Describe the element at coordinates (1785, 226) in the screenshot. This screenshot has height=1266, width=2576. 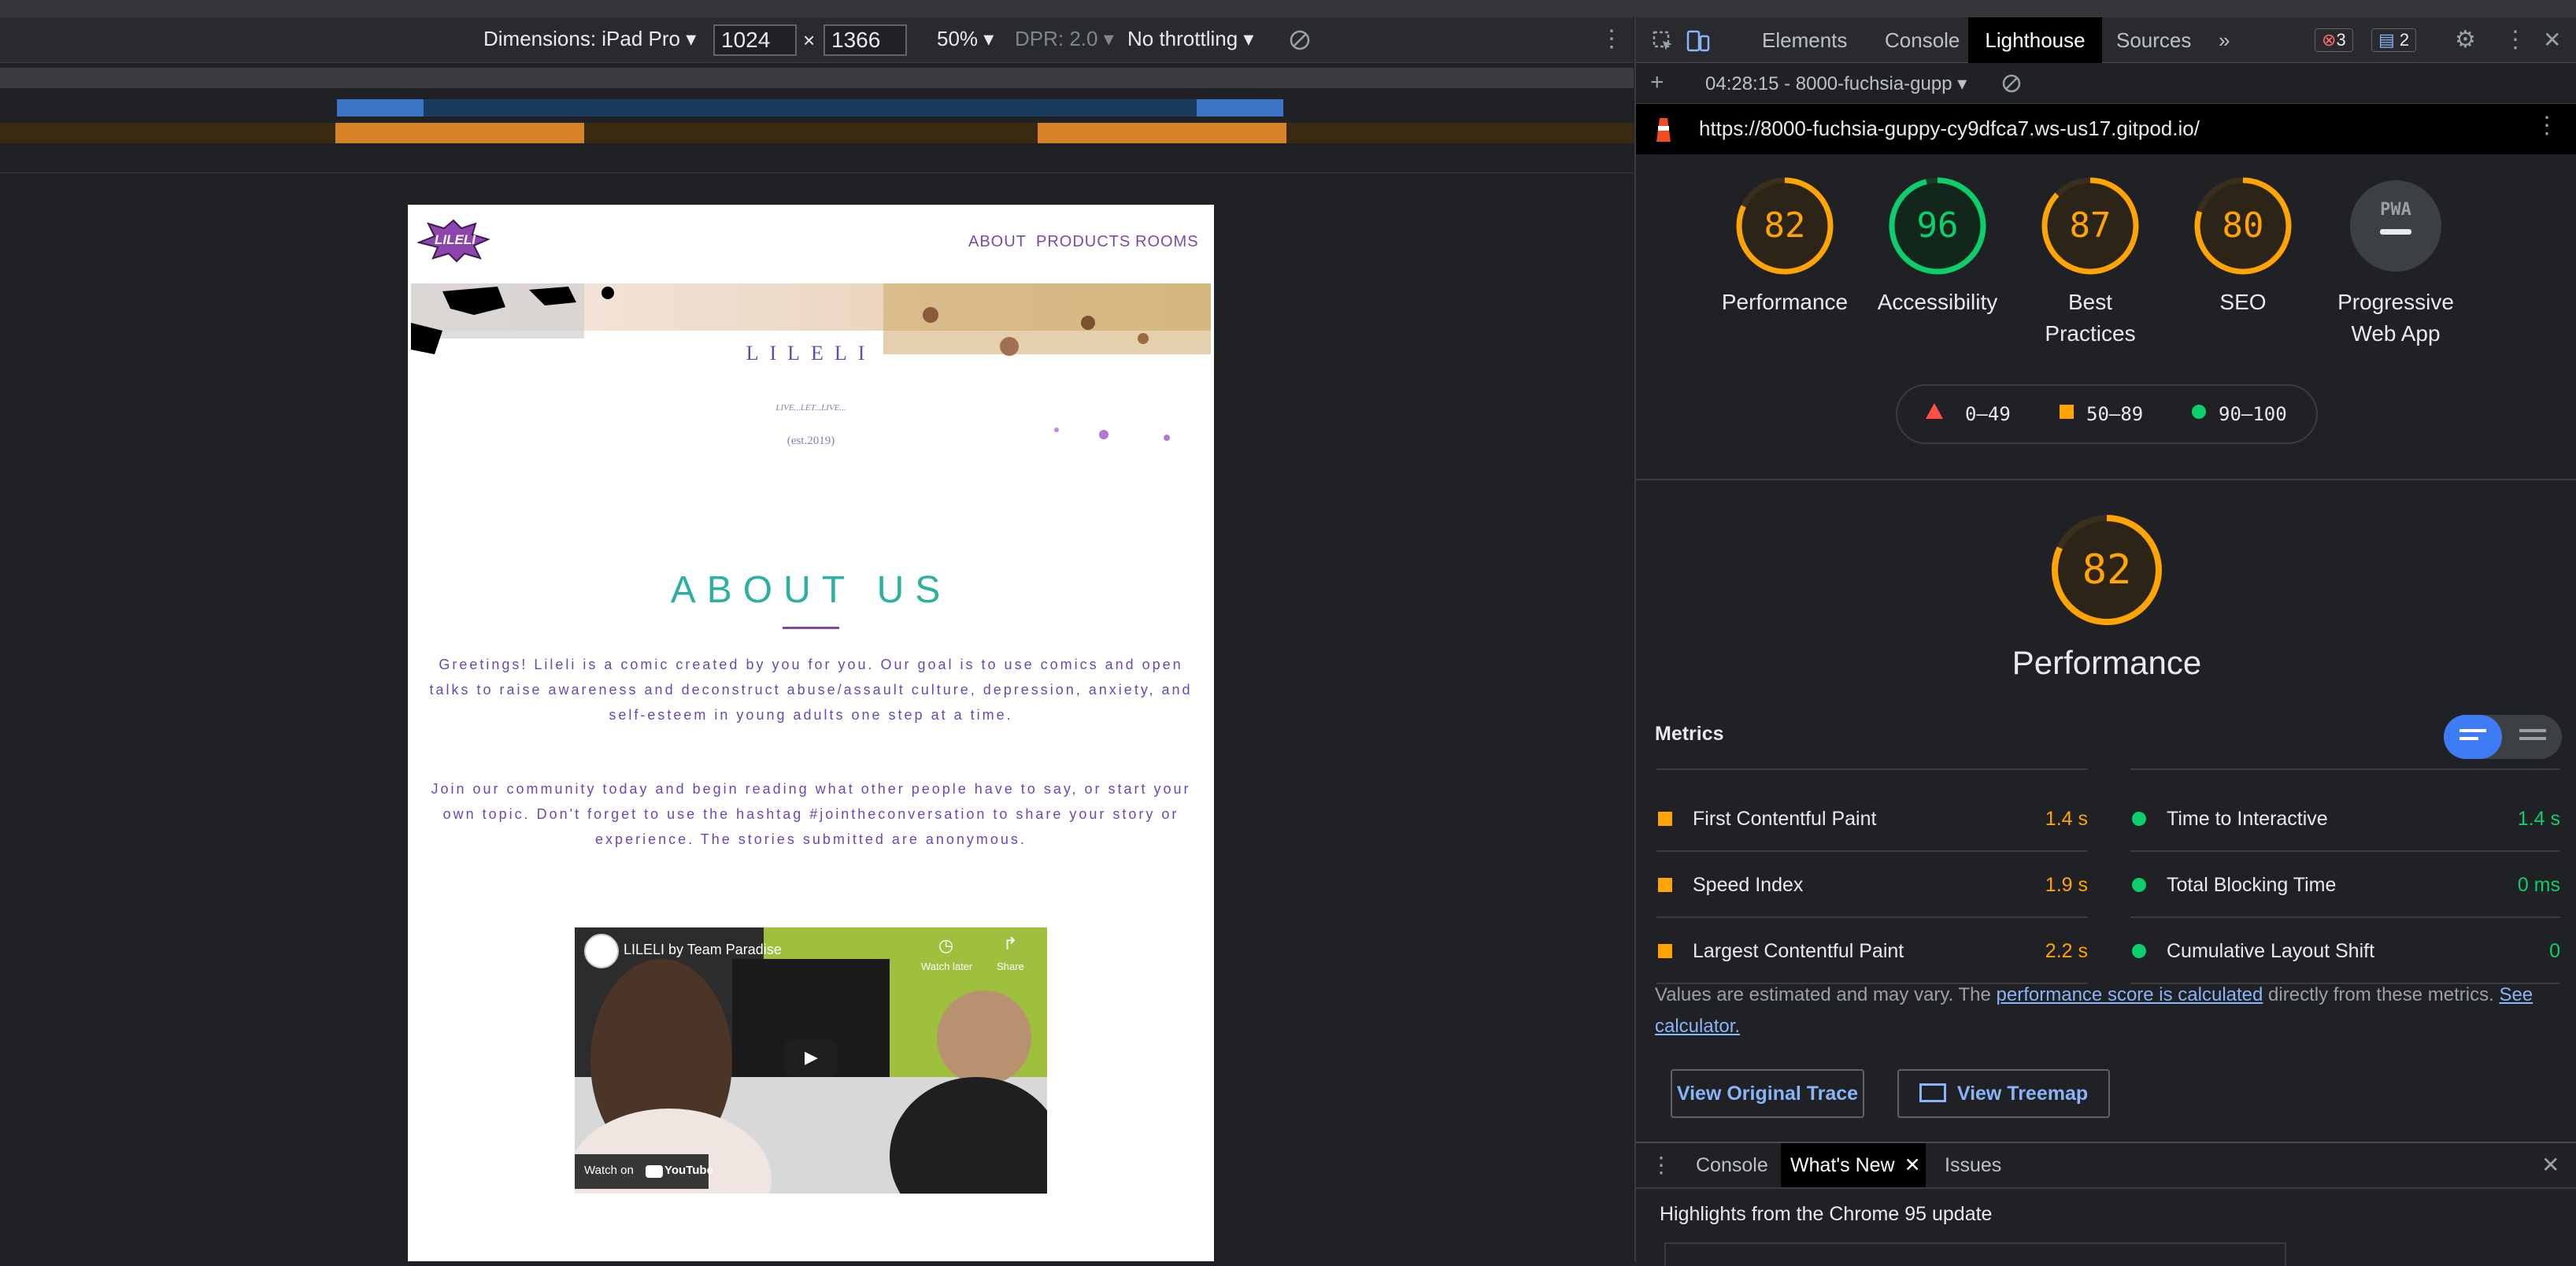
I see `gauge-score: 82` at that location.